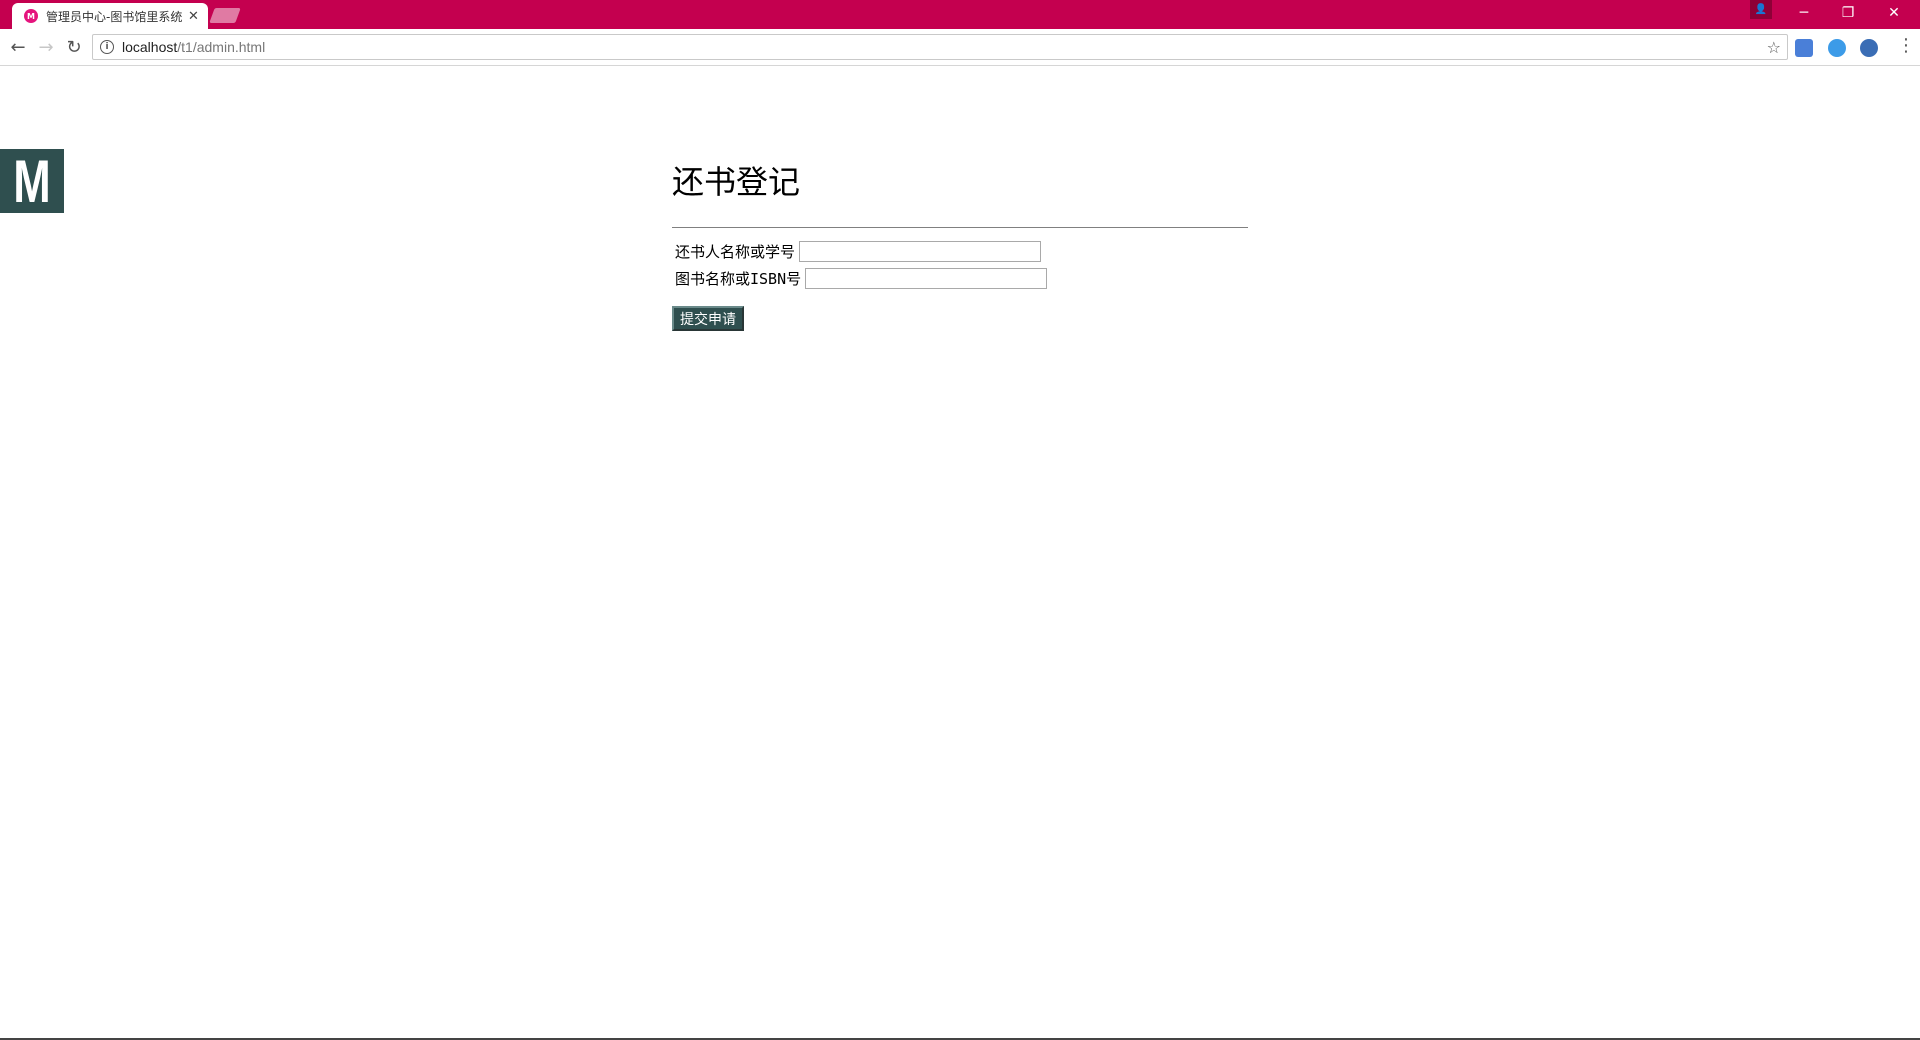 Image resolution: width=1920 pixels, height=1040 pixels. I want to click on globe-extension-icon, so click(1869, 48).